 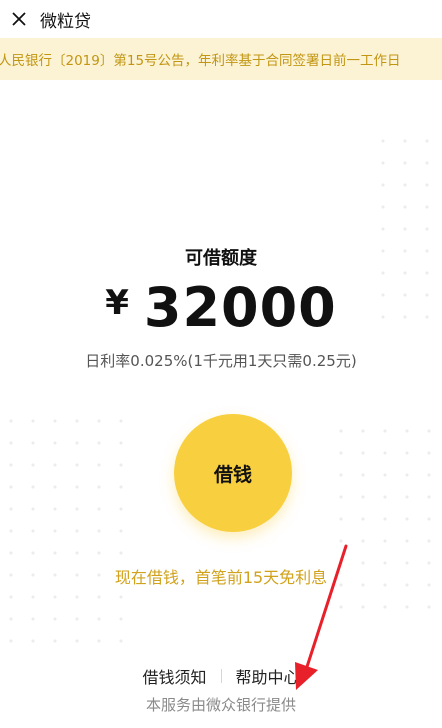 I want to click on currency-symbol: ¥, so click(x=117, y=303).